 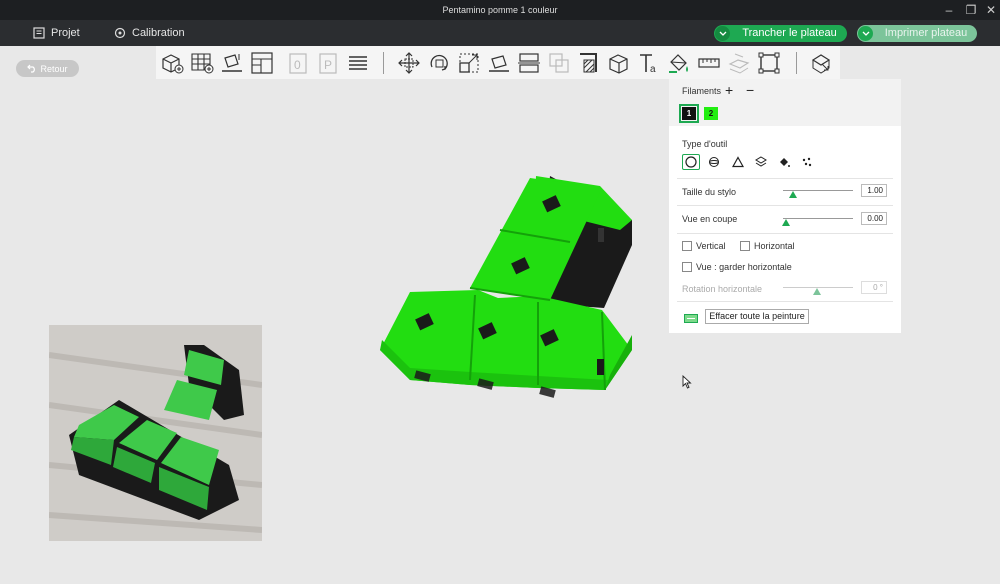 What do you see at coordinates (793, 194) in the screenshot?
I see `pen-size-thumb` at bounding box center [793, 194].